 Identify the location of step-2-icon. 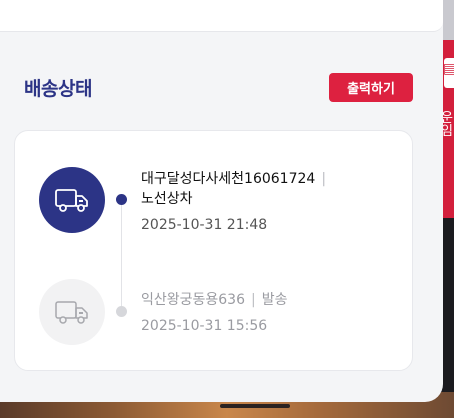
(72, 312).